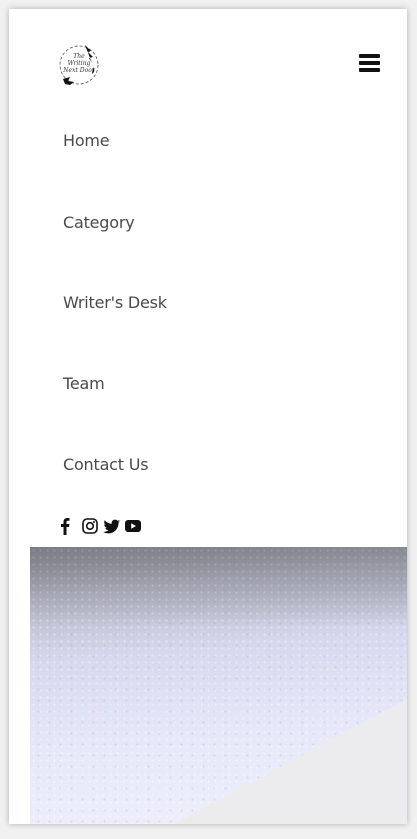 The width and height of the screenshot is (417, 839). What do you see at coordinates (208, 64) in the screenshot?
I see `header: The Writing Next Door` at bounding box center [208, 64].